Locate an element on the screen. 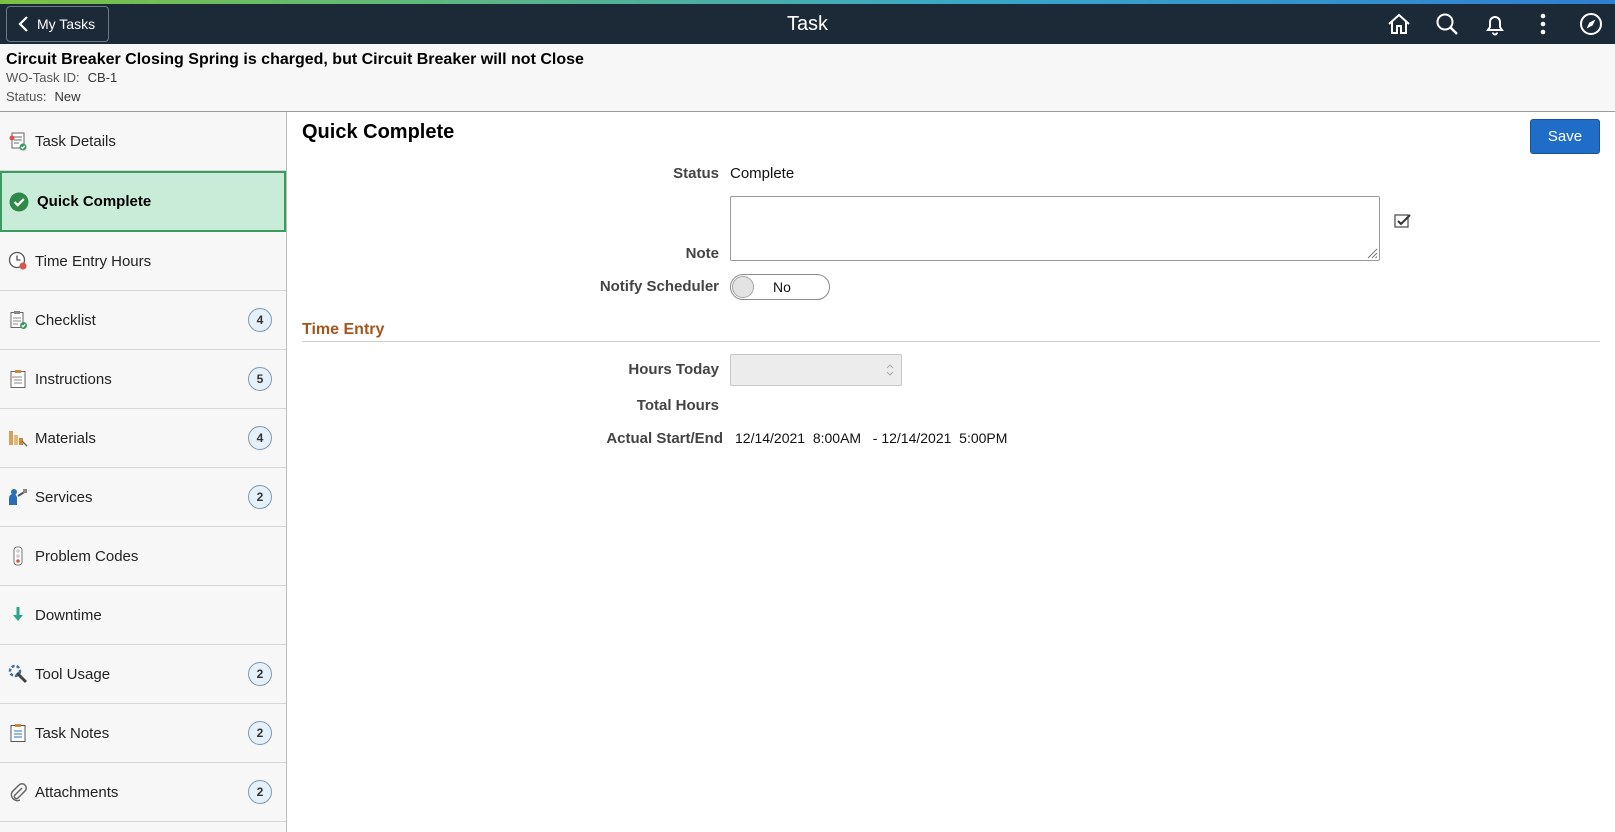 The image size is (1615, 832). paperclip-icon is located at coordinates (18, 792).